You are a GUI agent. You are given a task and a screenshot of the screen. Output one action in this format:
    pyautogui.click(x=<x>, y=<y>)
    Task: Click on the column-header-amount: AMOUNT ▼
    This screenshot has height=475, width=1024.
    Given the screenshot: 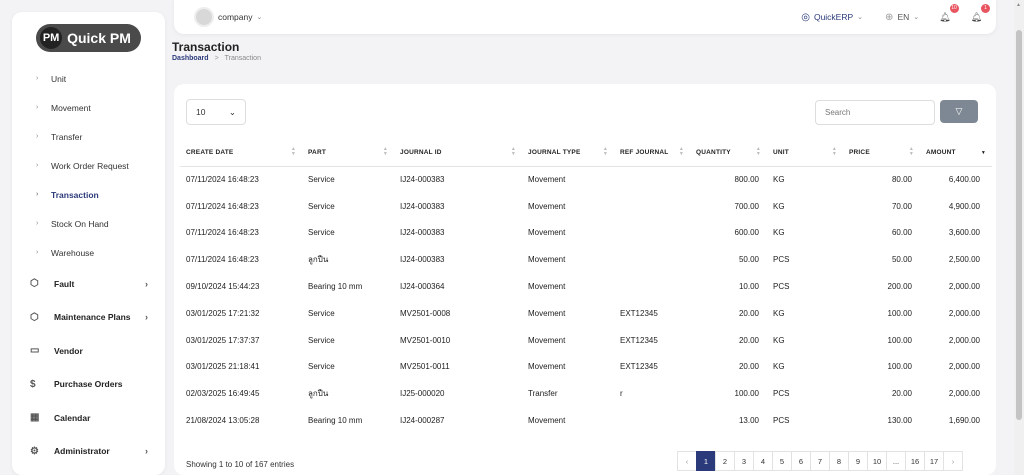 What is the action you would take?
    pyautogui.click(x=956, y=152)
    